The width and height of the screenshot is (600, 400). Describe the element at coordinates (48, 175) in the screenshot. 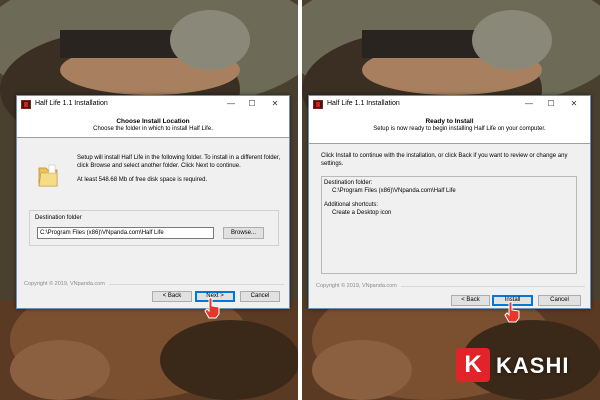

I see `folder-icon` at that location.